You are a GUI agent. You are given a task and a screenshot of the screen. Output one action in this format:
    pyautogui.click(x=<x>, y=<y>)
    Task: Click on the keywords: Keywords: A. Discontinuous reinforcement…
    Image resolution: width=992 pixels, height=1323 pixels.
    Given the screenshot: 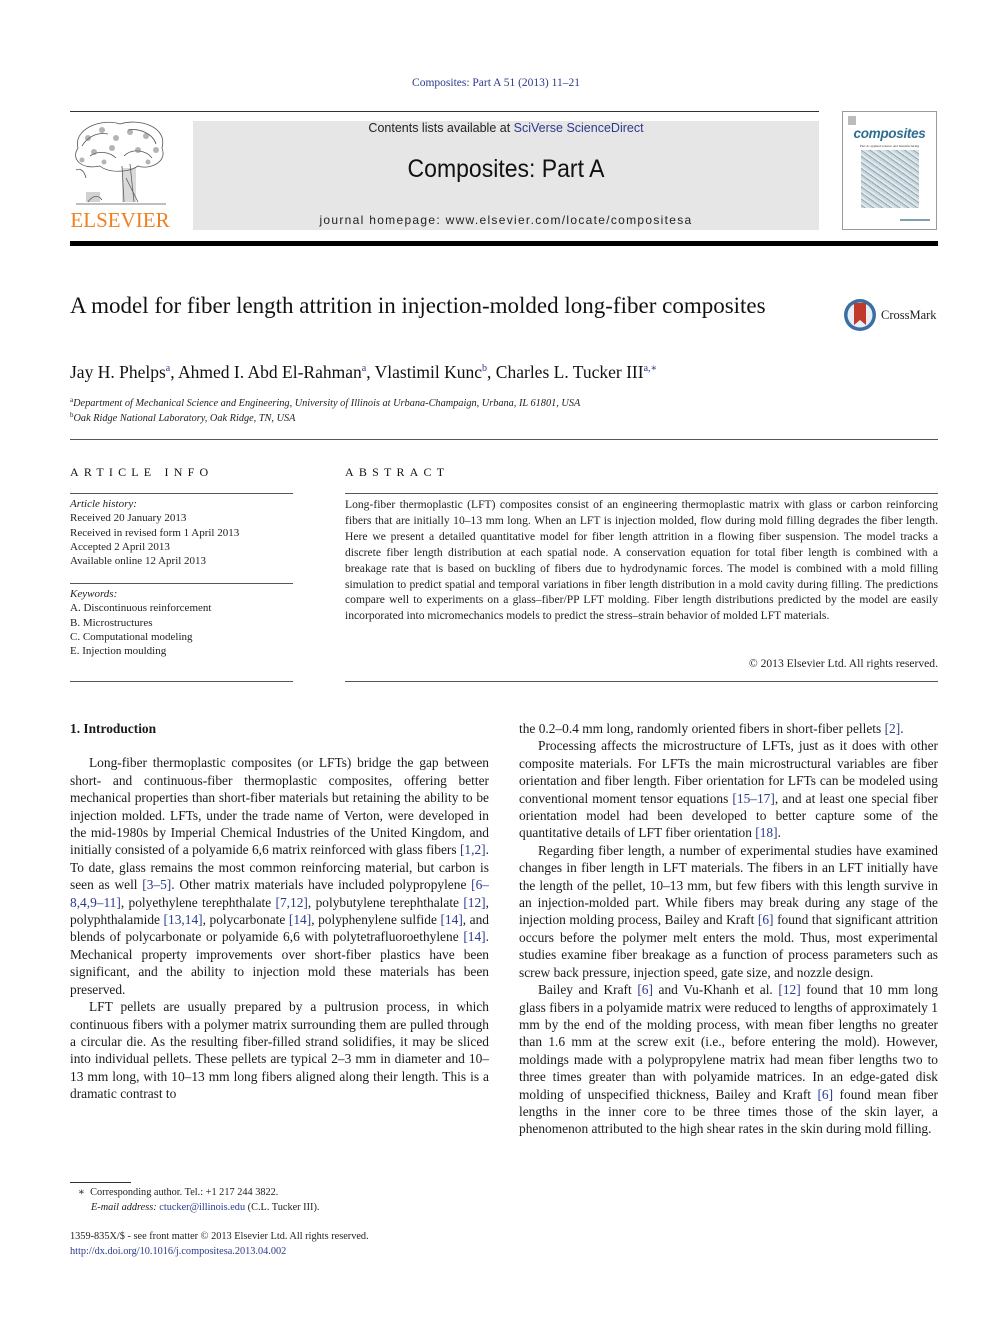 What is the action you would take?
    pyautogui.click(x=140, y=622)
    